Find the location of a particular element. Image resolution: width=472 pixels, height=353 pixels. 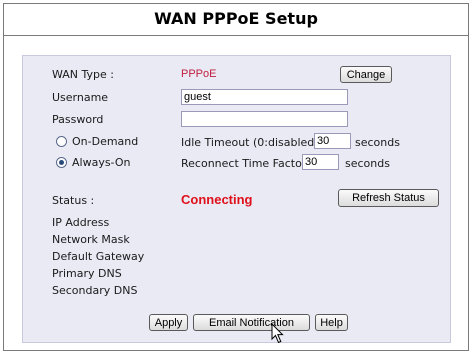

primary-dns-label: Primary DNS is located at coordinates (87, 273).